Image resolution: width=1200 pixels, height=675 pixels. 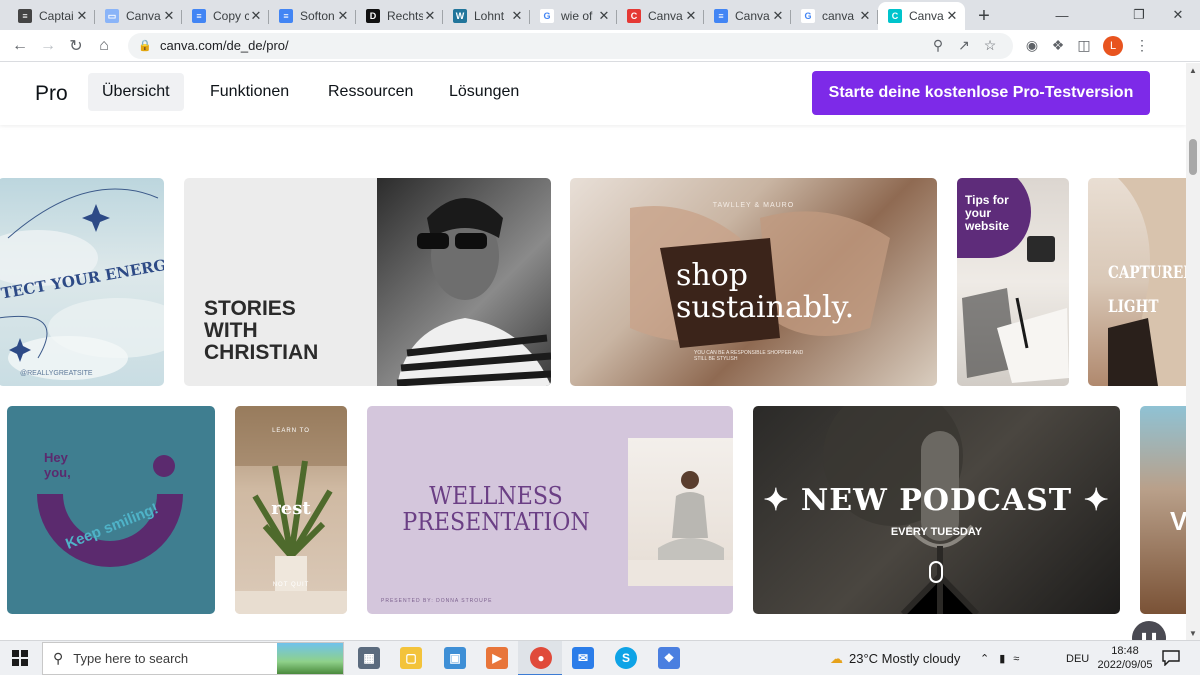 I want to click on weather-widget: ☁ 23°C Mostly cloudy, so click(x=895, y=658).